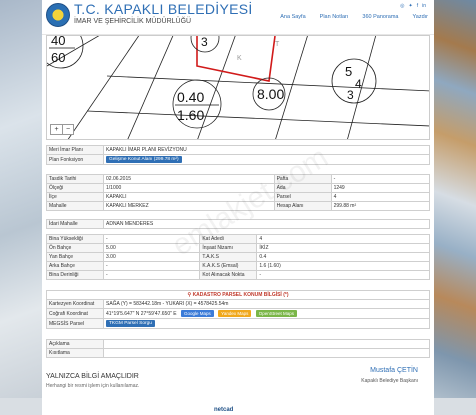 This screenshot has width=476, height=415. What do you see at coordinates (75, 179) in the screenshot?
I see `tasdik-label: Tasdik Tarihi` at bounding box center [75, 179].